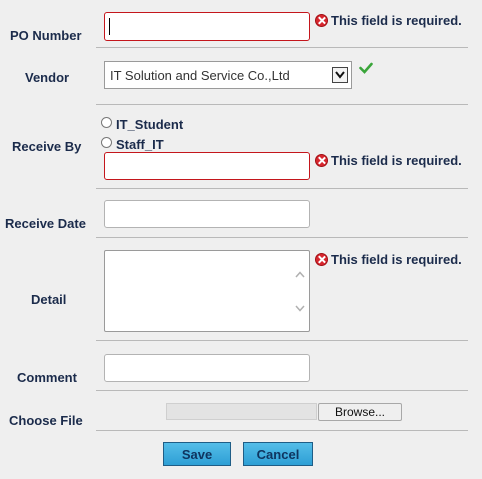 Image resolution: width=482 pixels, height=479 pixels. What do you see at coordinates (46, 35) in the screenshot?
I see `po-number-label: PO Number` at bounding box center [46, 35].